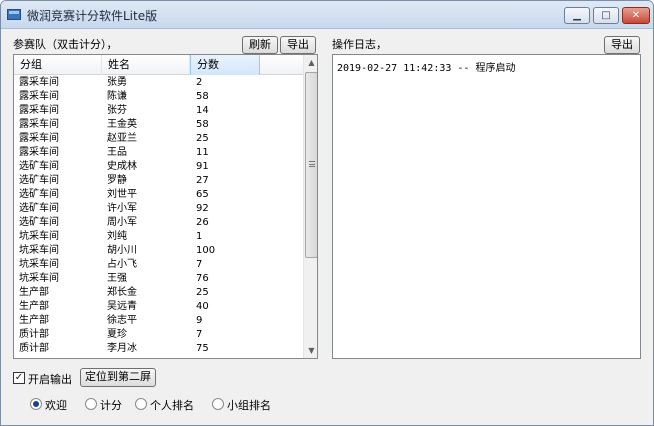 This screenshot has width=654, height=426. Describe the element at coordinates (117, 278) in the screenshot. I see `cell-name: 王强` at that location.